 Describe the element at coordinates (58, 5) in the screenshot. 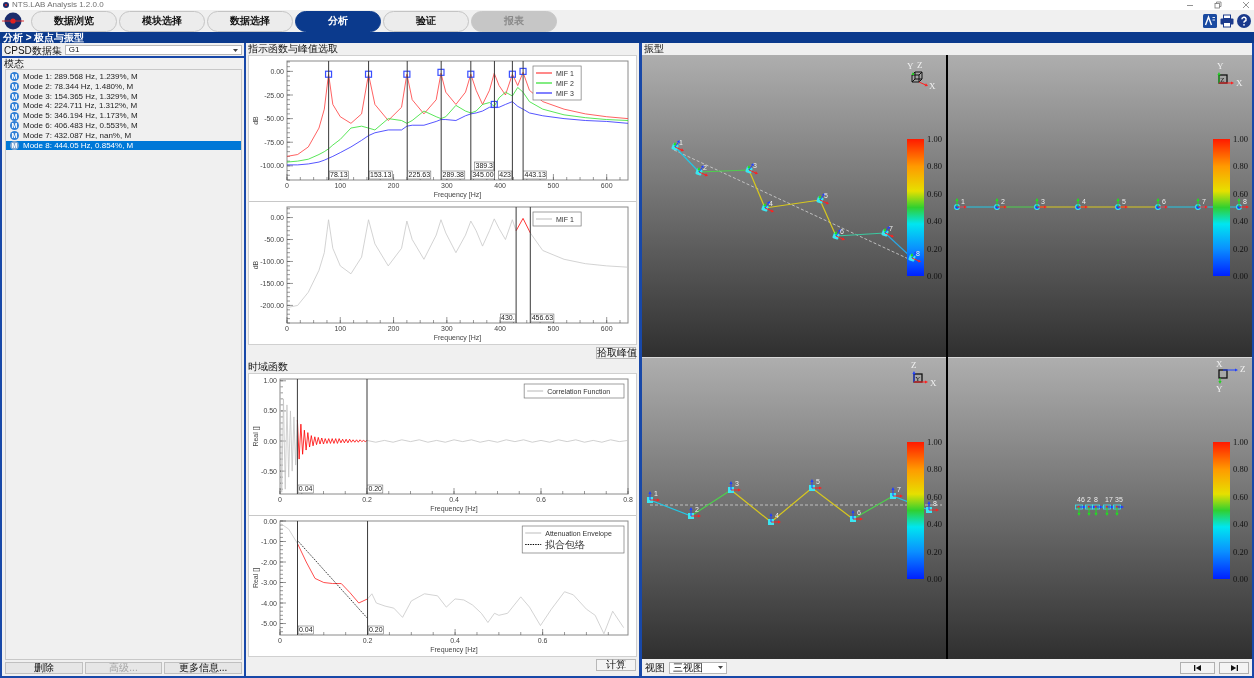

I see `window-title: NTS.LAB Analysis 1.2.0.0` at that location.